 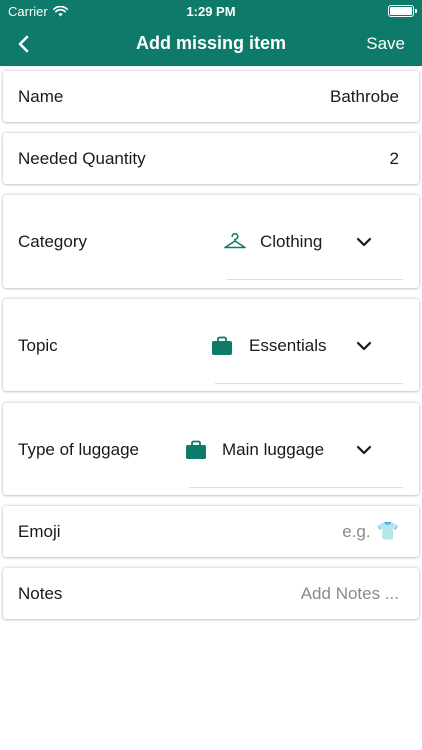 What do you see at coordinates (296, 487) in the screenshot?
I see `luggage-underline` at bounding box center [296, 487].